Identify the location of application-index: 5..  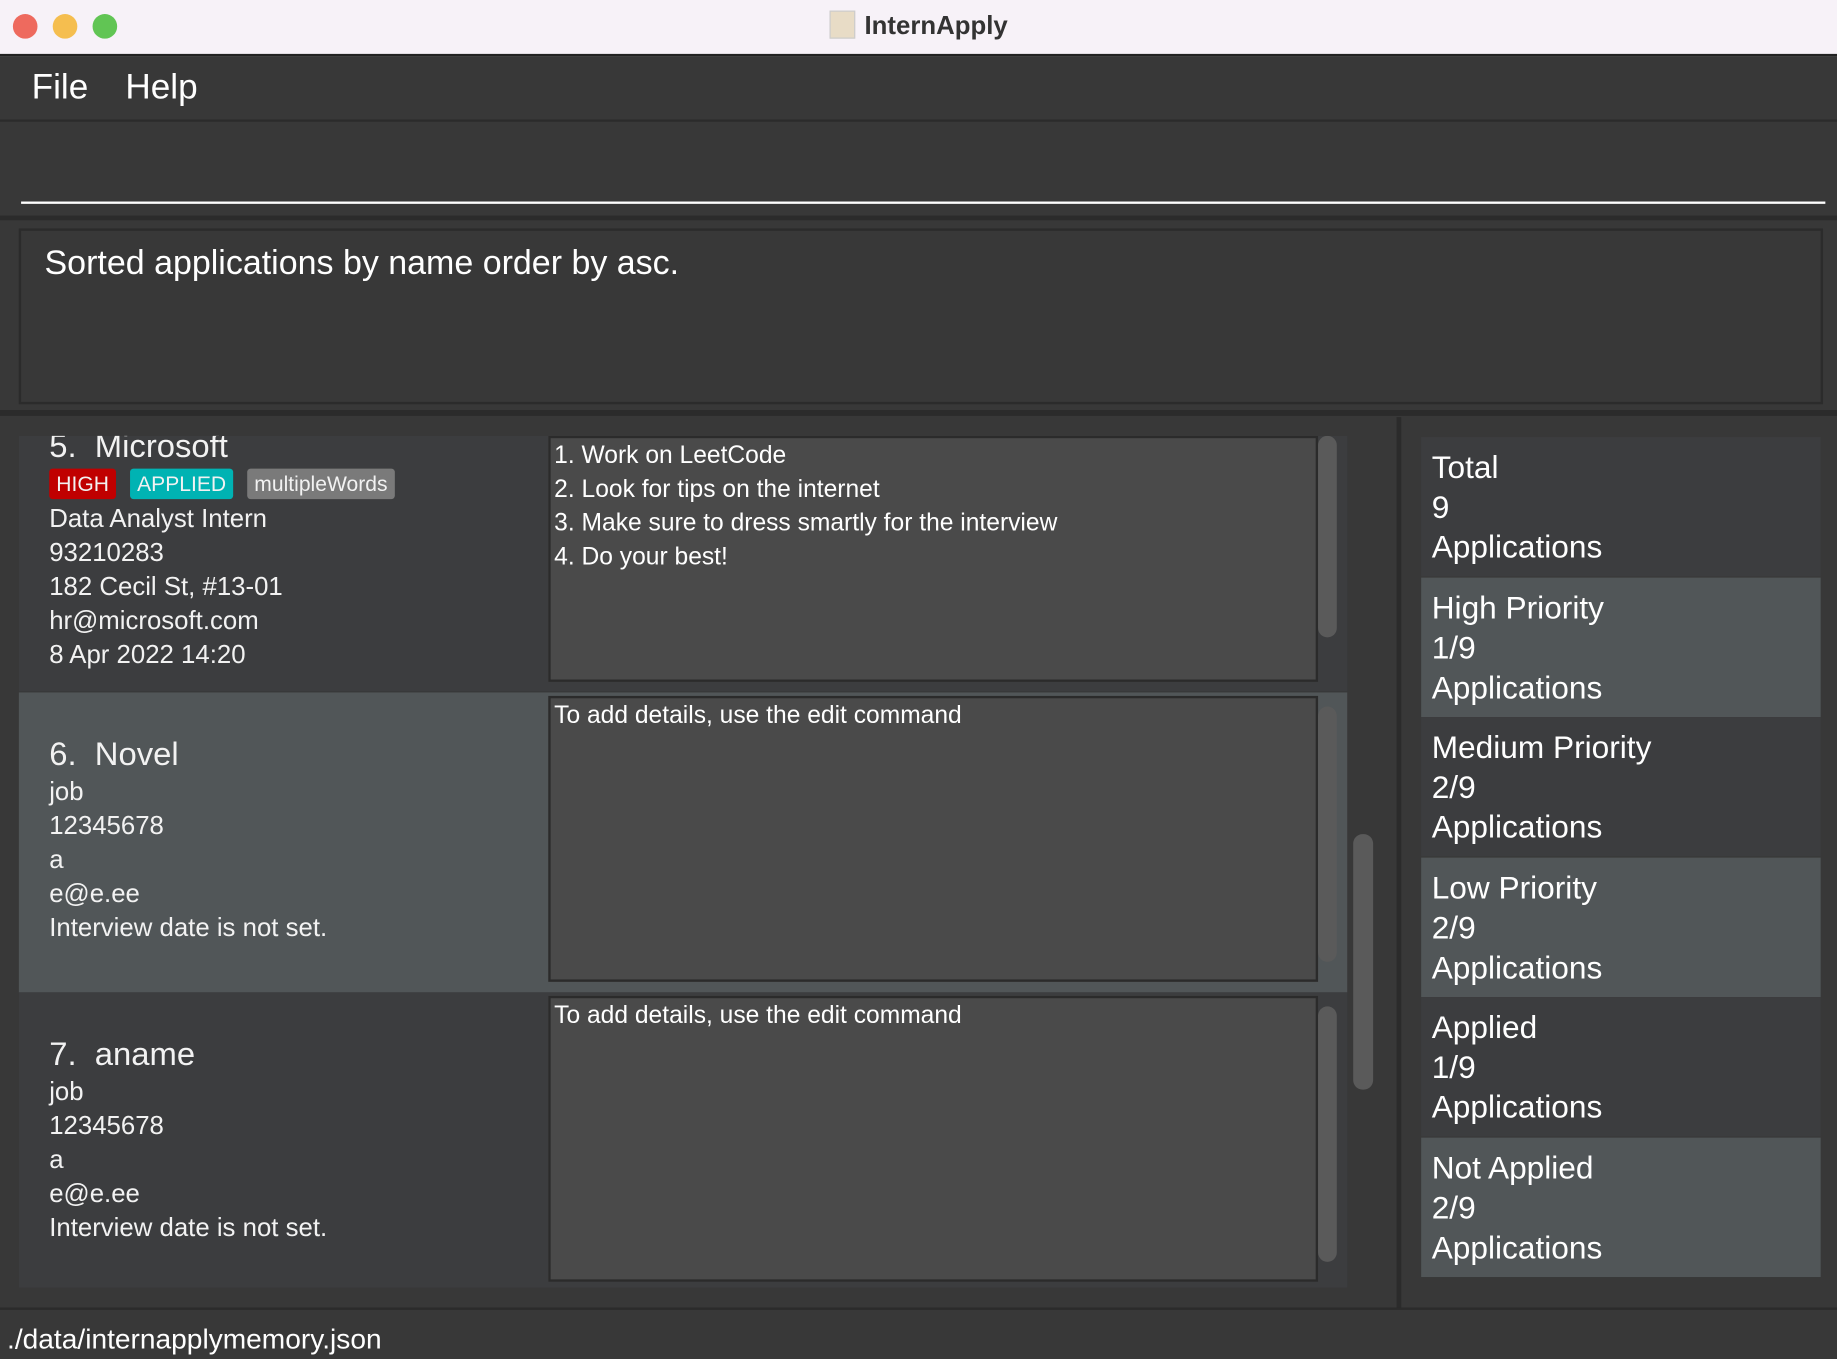
(63, 449).